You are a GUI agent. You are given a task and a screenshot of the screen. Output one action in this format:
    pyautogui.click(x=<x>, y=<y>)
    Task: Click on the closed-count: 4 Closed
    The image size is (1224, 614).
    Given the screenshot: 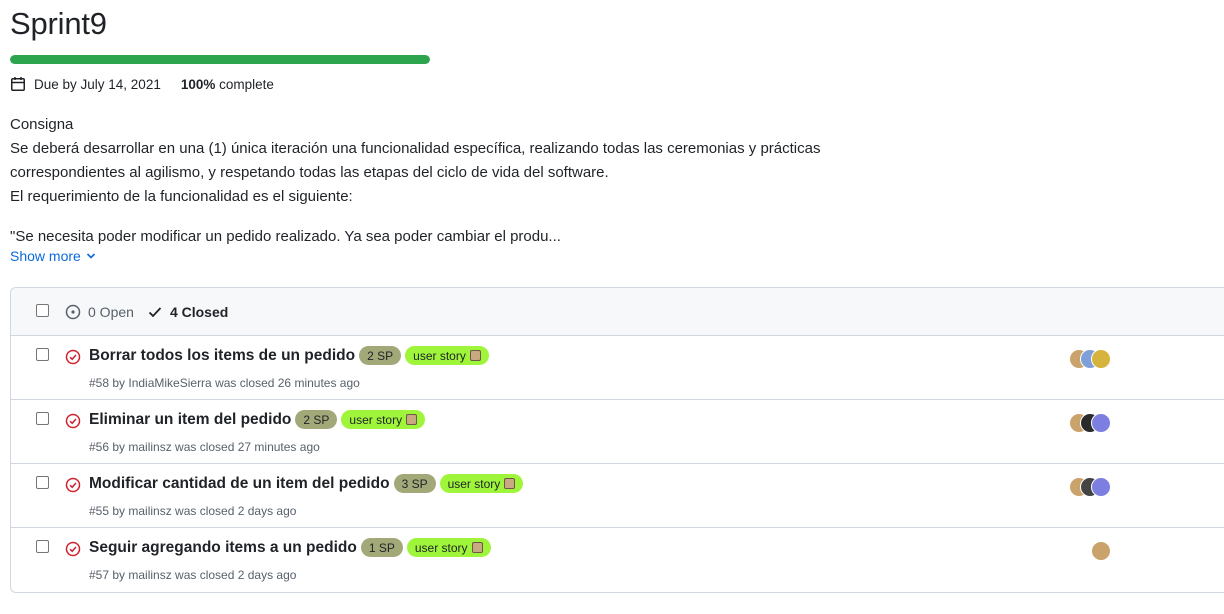 What is the action you would take?
    pyautogui.click(x=199, y=311)
    